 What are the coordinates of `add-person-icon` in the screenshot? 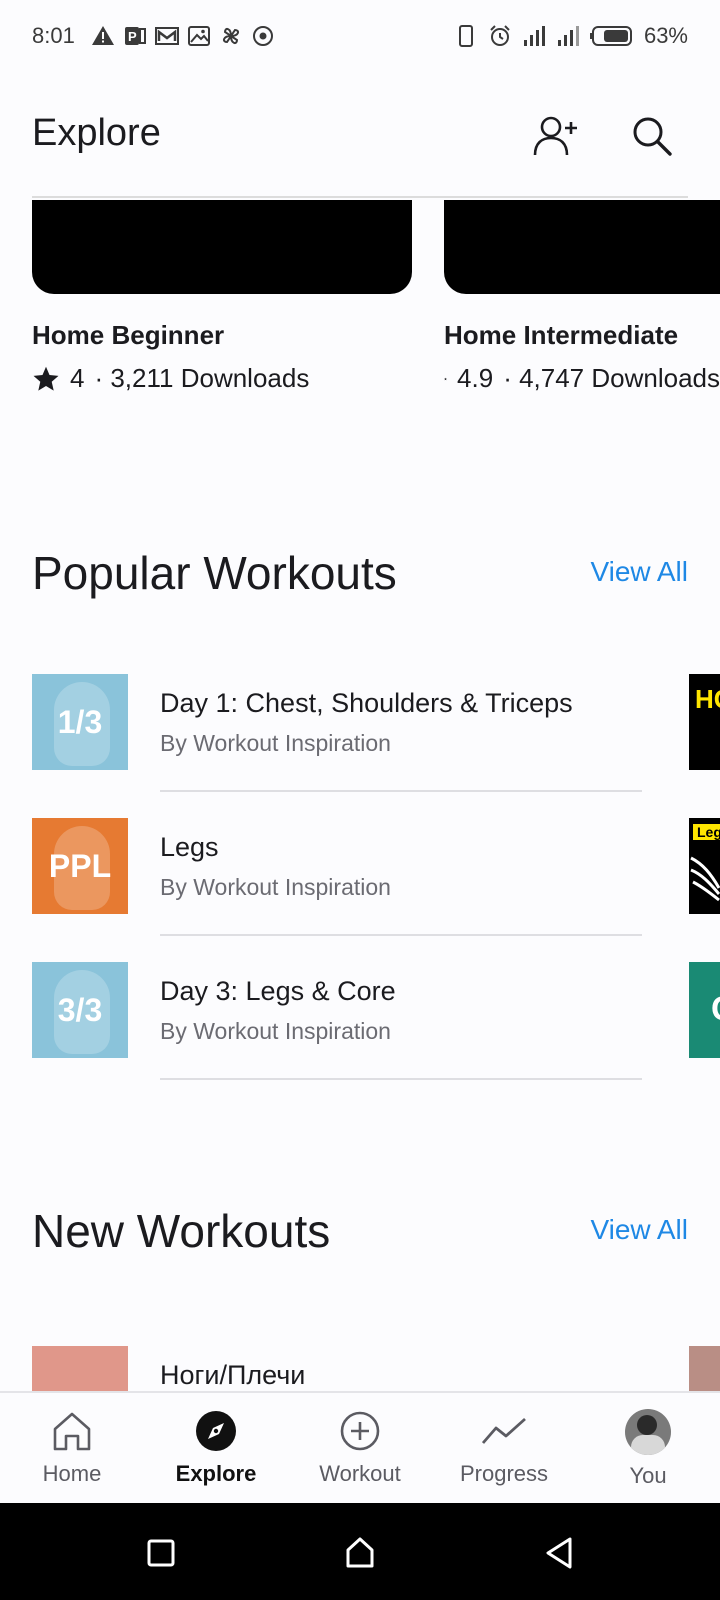 It's located at (555, 136).